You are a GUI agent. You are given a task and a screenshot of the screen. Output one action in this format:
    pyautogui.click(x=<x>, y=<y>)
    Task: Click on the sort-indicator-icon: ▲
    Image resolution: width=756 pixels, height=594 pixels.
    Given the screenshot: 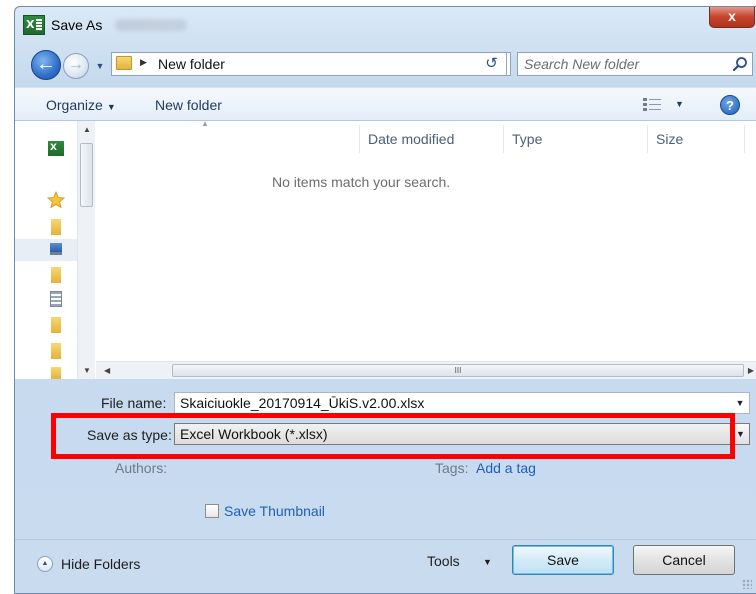 What is the action you would take?
    pyautogui.click(x=205, y=123)
    